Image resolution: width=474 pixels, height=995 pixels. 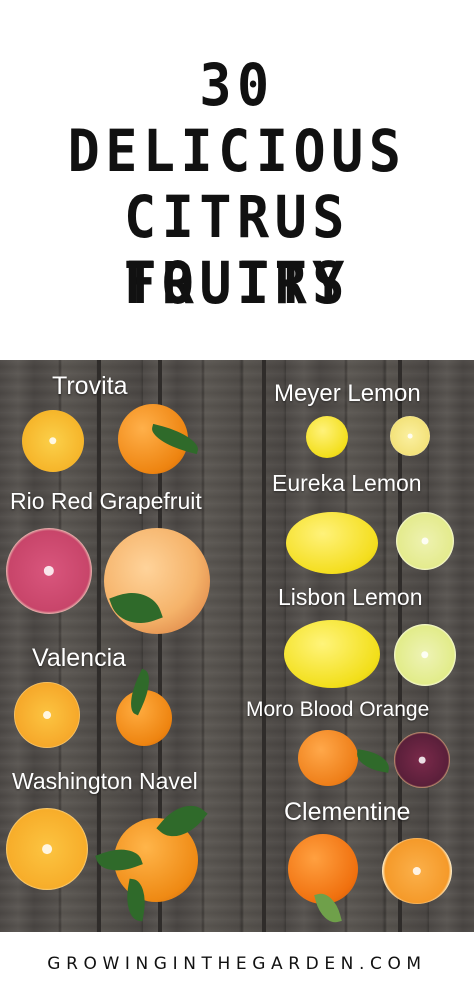 What do you see at coordinates (49, 571) in the screenshot?
I see `grapefruit-slice` at bounding box center [49, 571].